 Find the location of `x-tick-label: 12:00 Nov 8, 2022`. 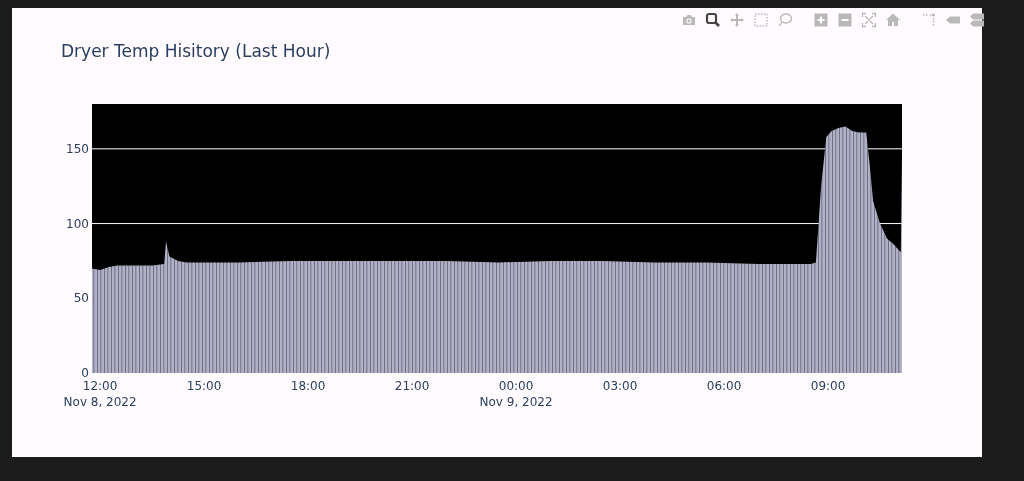

x-tick-label: 12:00 Nov 8, 2022 is located at coordinates (100, 394).